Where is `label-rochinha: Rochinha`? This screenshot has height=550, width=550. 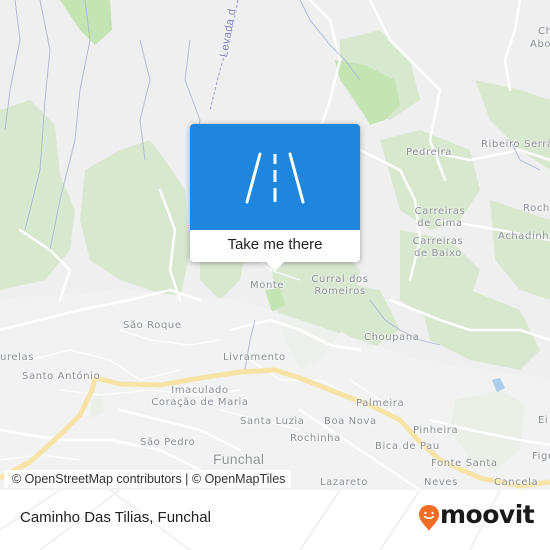 label-rochinha: Rochinha is located at coordinates (315, 438).